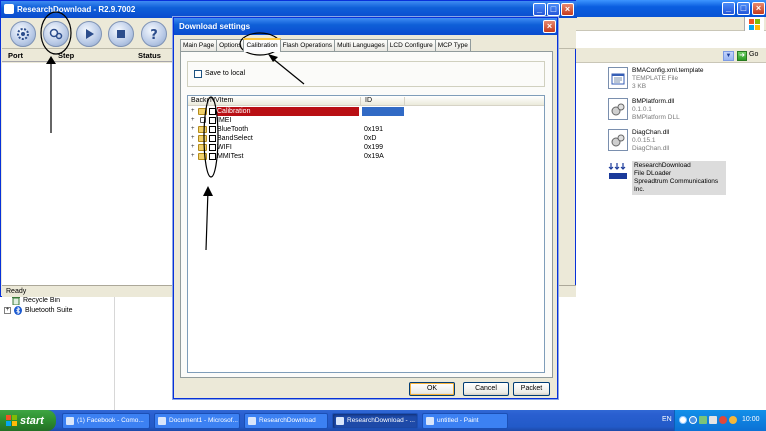 The image size is (766, 431). I want to click on load-packet-button, so click(56, 34).